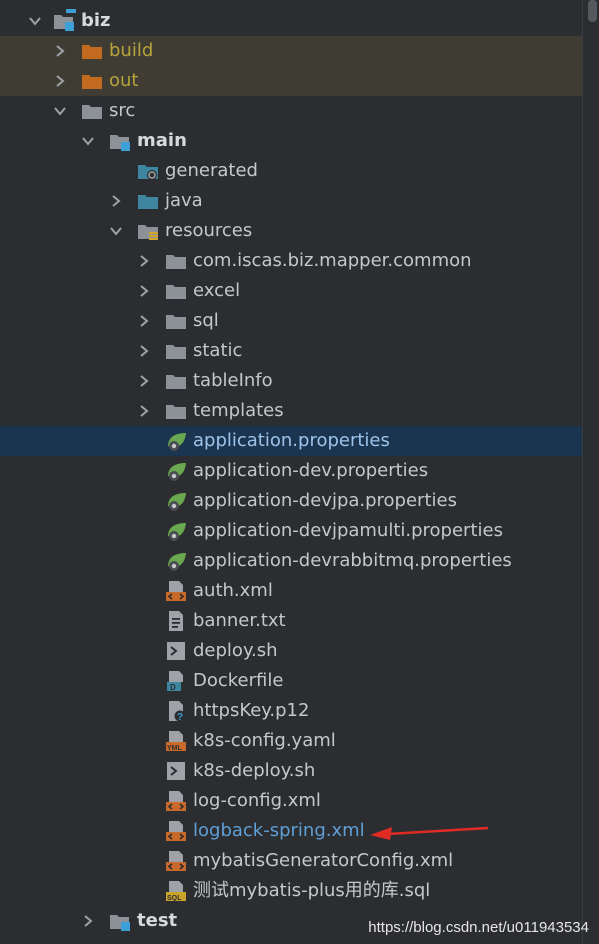 This screenshot has height=944, width=599. What do you see at coordinates (239, 620) in the screenshot?
I see `tree-node-label: banner.txt` at bounding box center [239, 620].